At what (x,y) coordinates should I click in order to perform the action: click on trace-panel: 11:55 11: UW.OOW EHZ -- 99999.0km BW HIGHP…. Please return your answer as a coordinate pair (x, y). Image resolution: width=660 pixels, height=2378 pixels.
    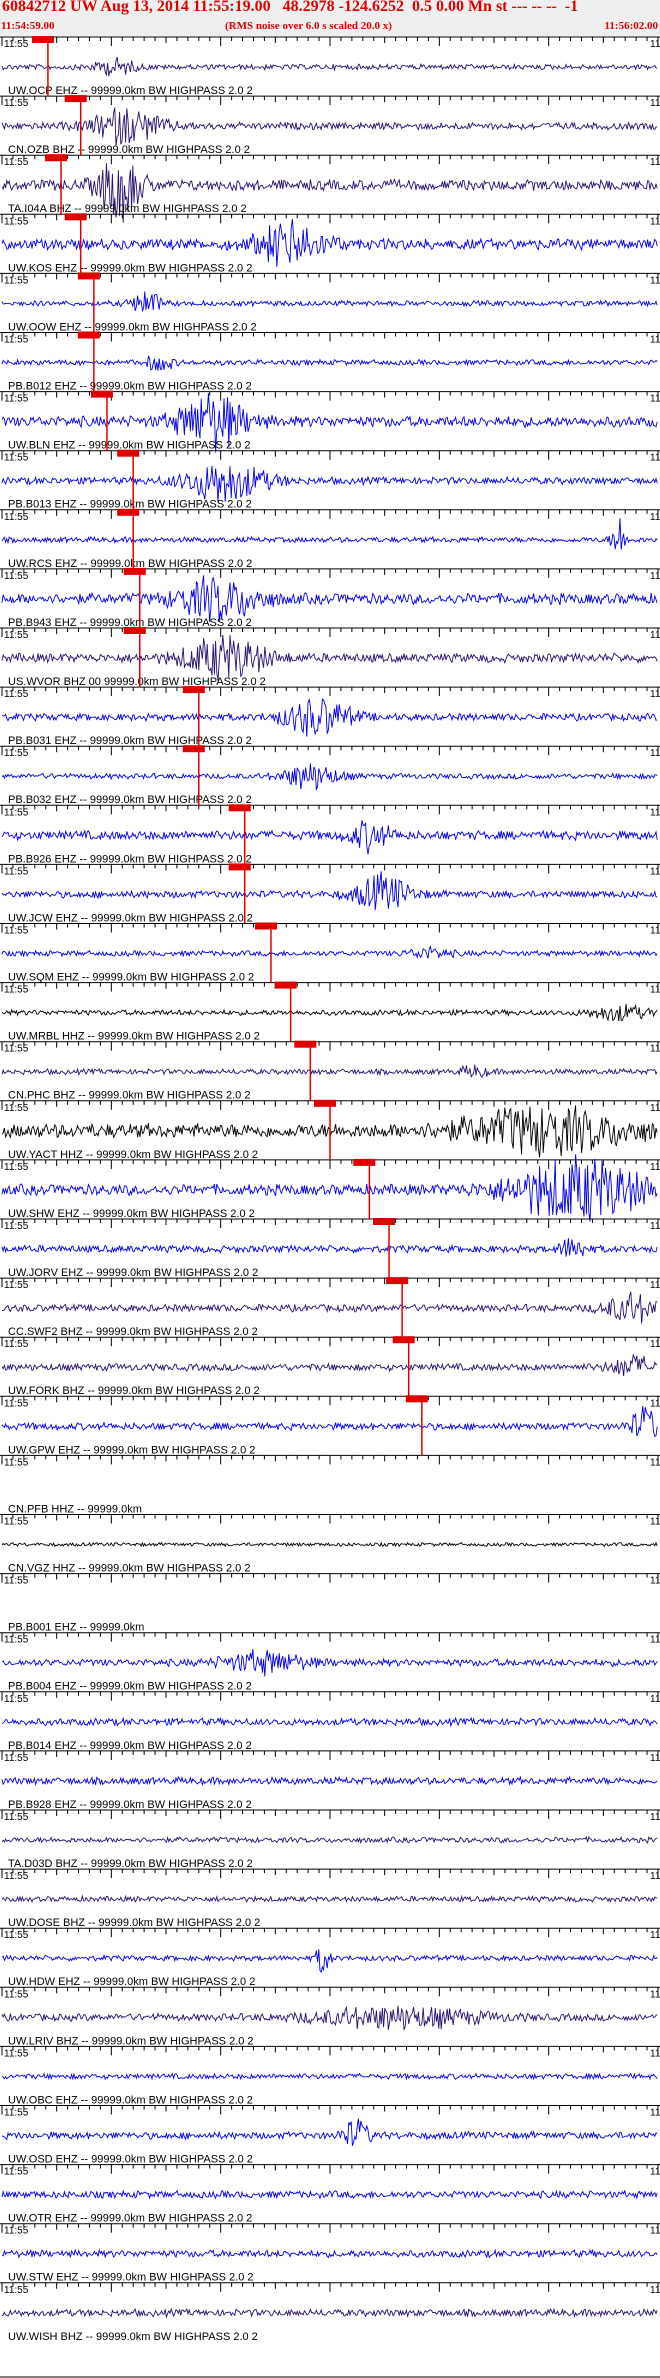
    Looking at the image, I should click on (330, 302).